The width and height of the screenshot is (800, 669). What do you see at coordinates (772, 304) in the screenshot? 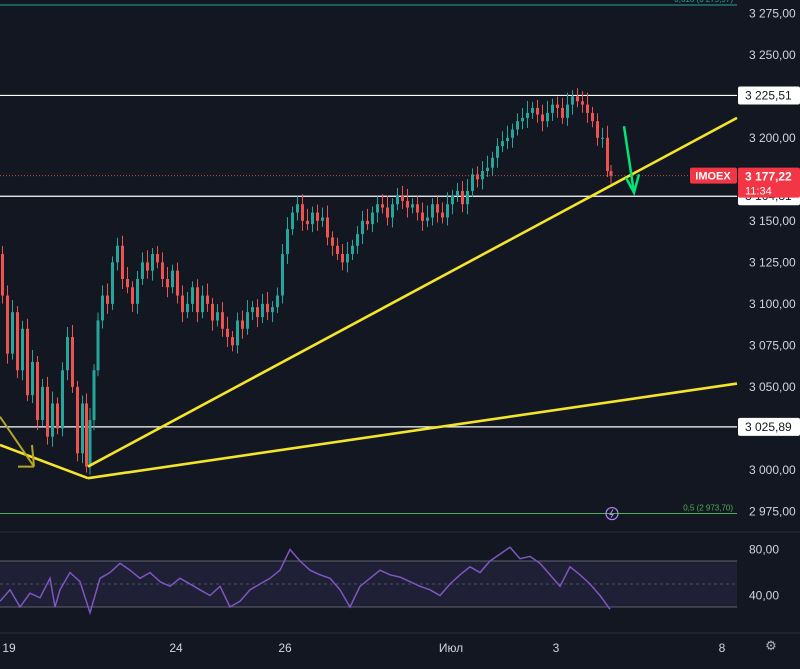
I see `price-tick-label: 3 100,00` at bounding box center [772, 304].